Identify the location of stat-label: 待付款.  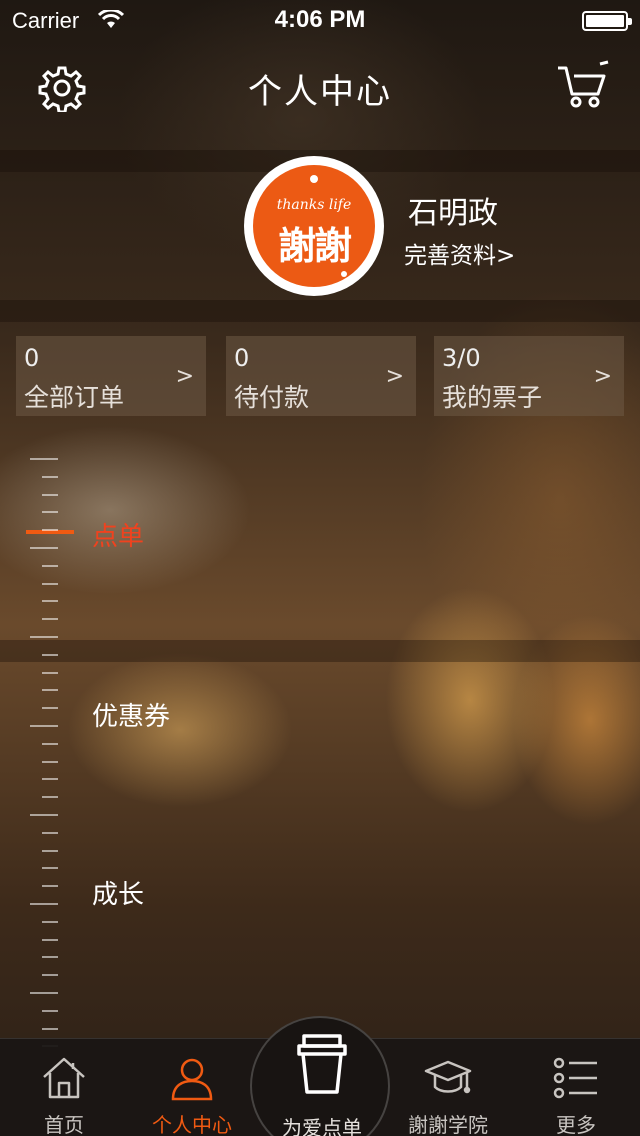
(272, 397).